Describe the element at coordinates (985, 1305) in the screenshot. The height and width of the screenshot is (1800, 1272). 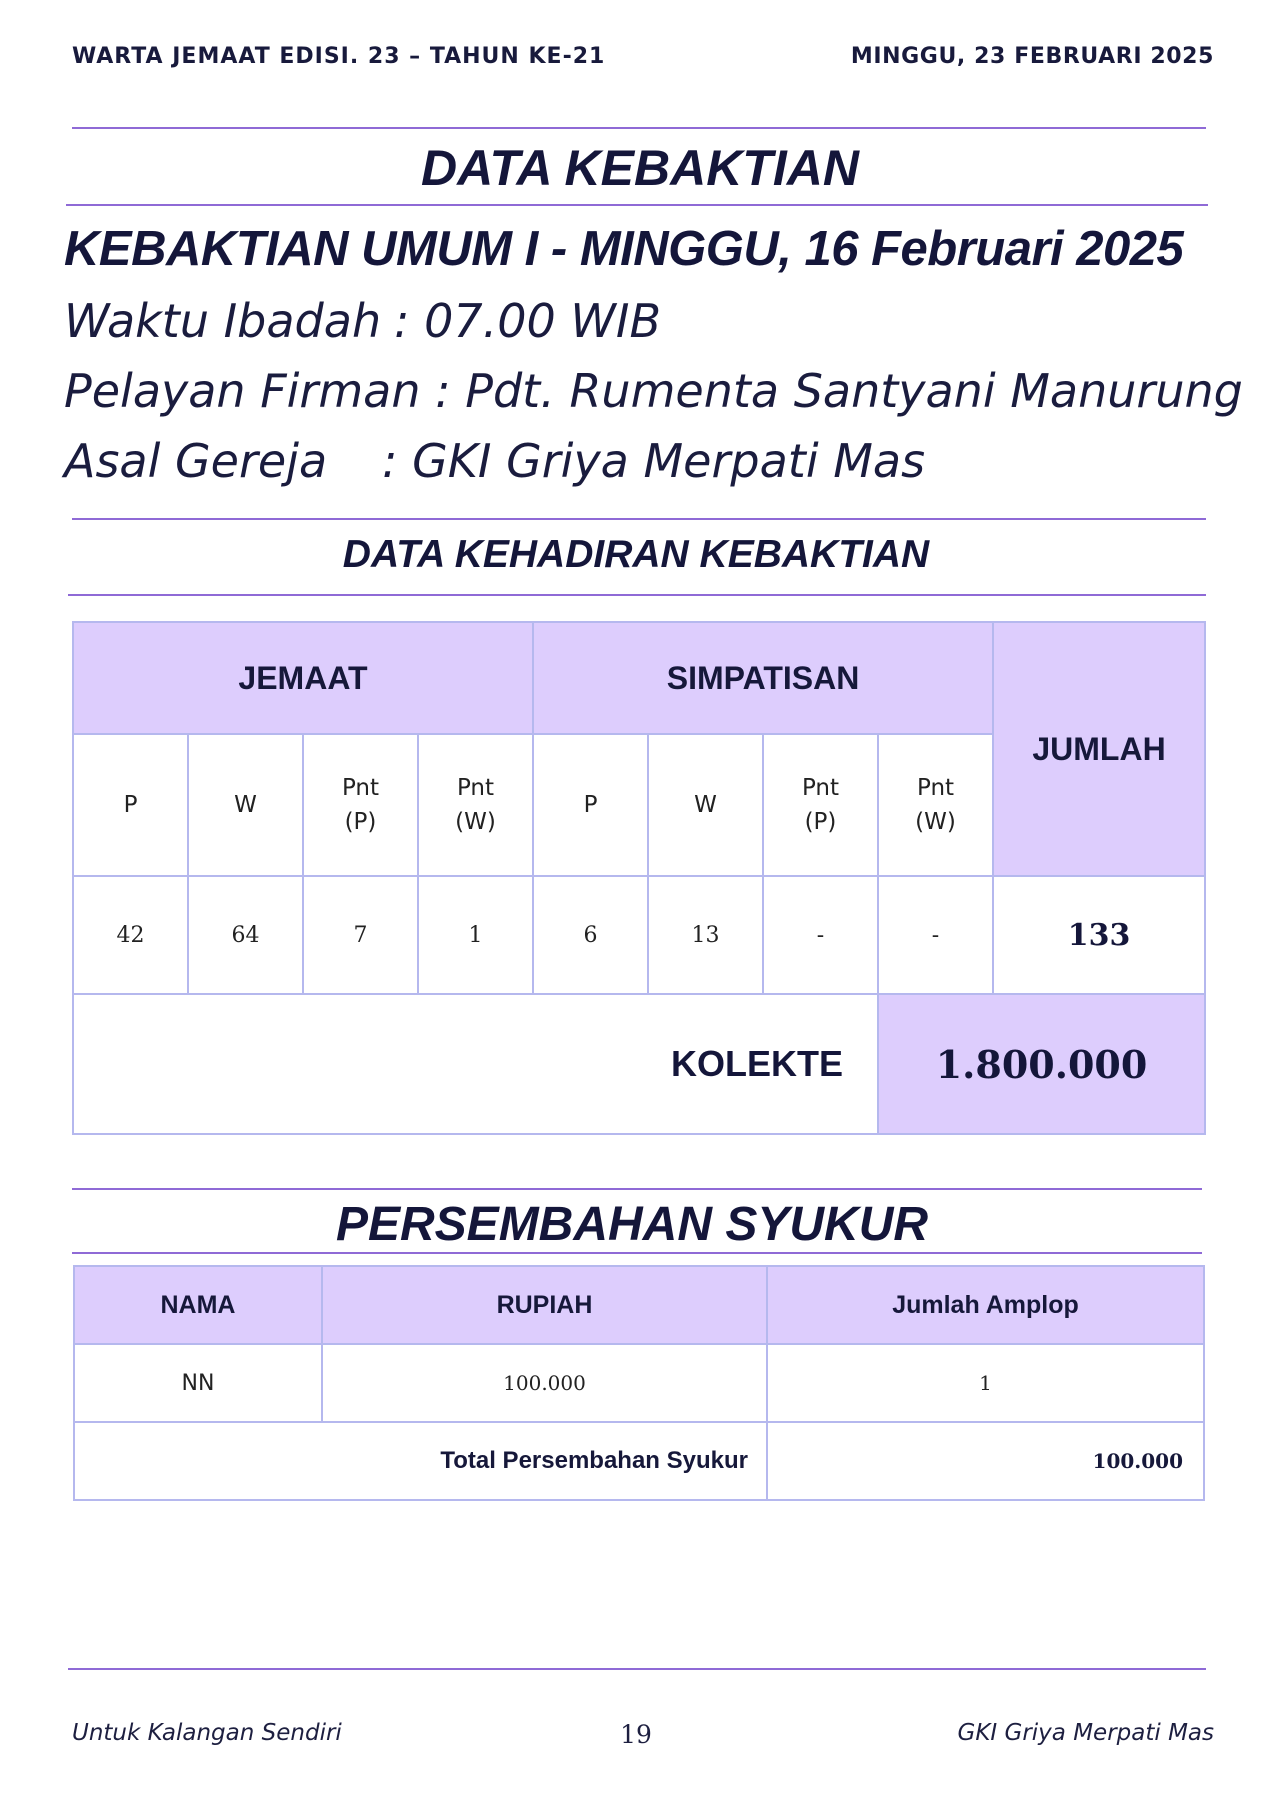
I see `offering-header-envelopes: Jumlah Amplop` at that location.